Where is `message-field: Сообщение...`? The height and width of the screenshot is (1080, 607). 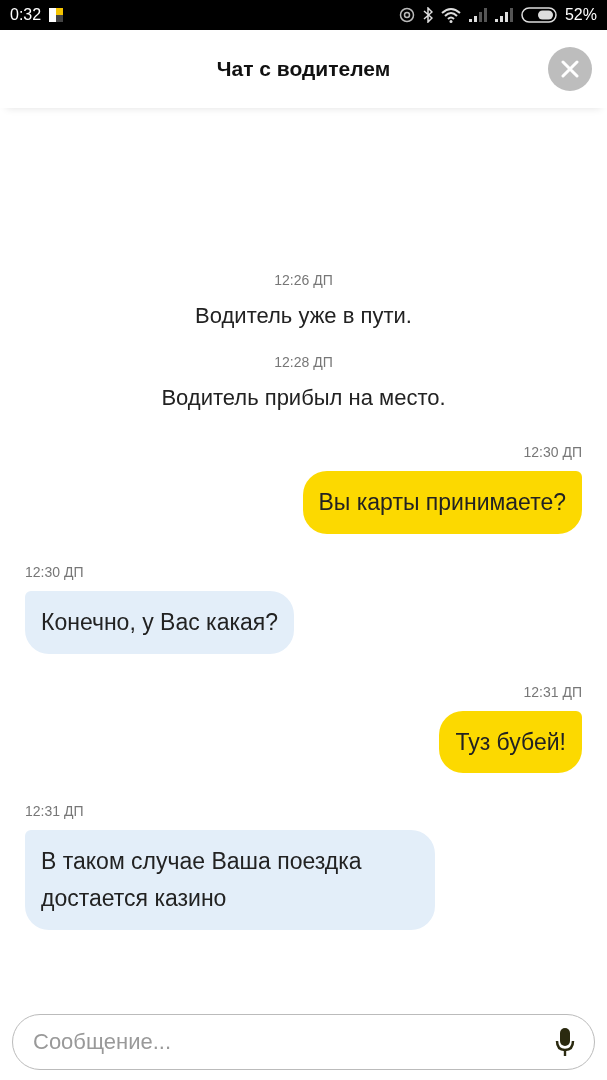
message-field: Сообщение... is located at coordinates (303, 1042).